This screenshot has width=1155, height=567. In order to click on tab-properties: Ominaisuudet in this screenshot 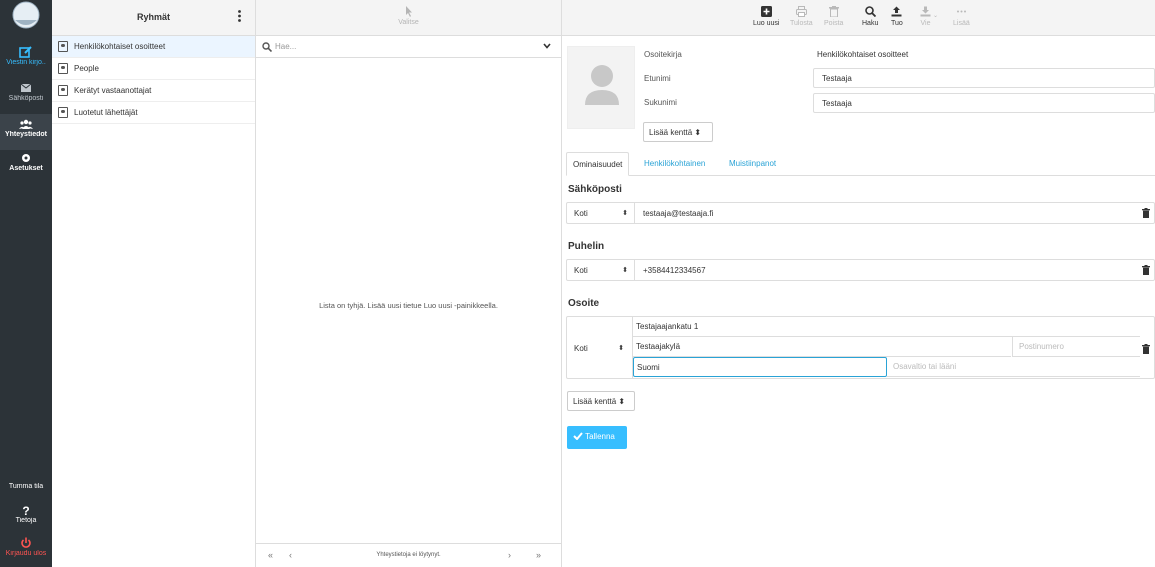, I will do `click(598, 164)`.